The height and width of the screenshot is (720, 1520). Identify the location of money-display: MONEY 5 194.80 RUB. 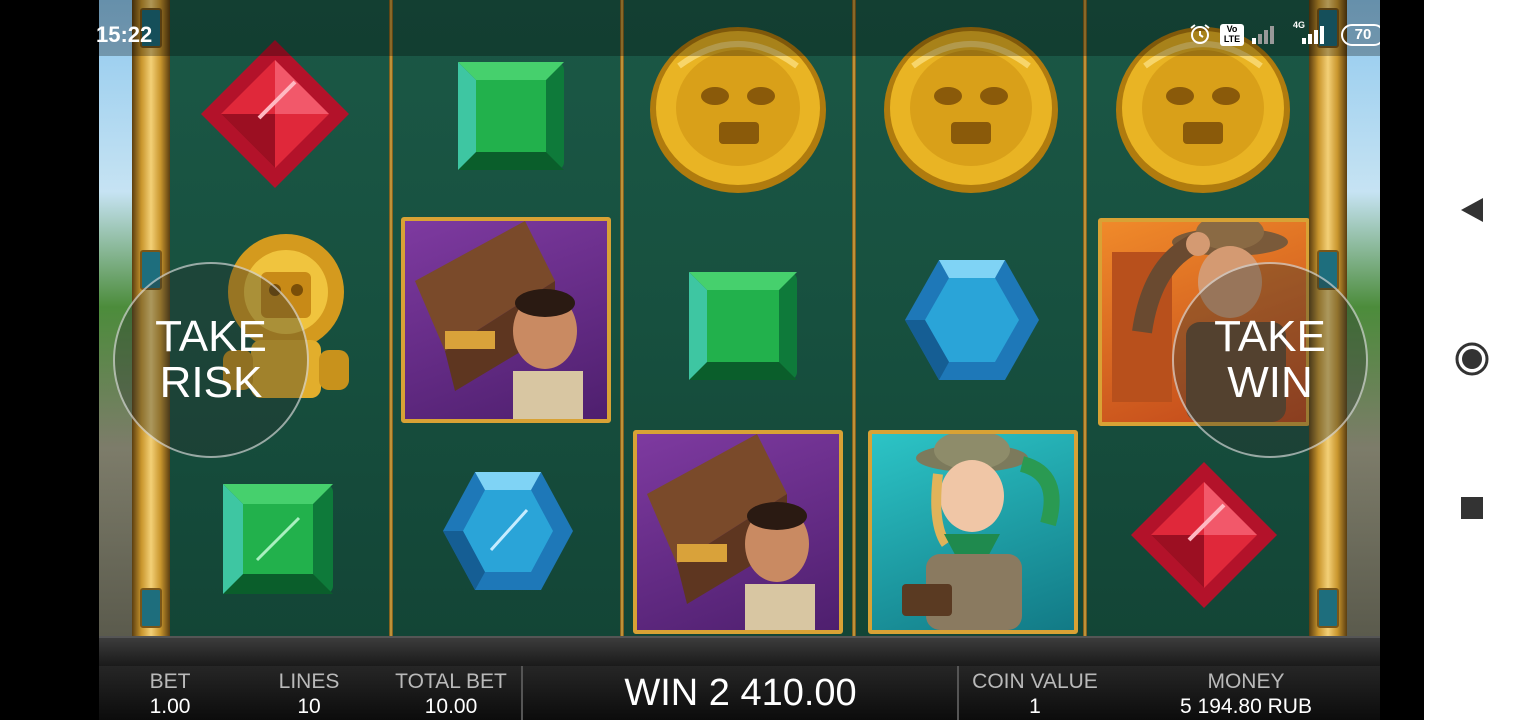
(1246, 693).